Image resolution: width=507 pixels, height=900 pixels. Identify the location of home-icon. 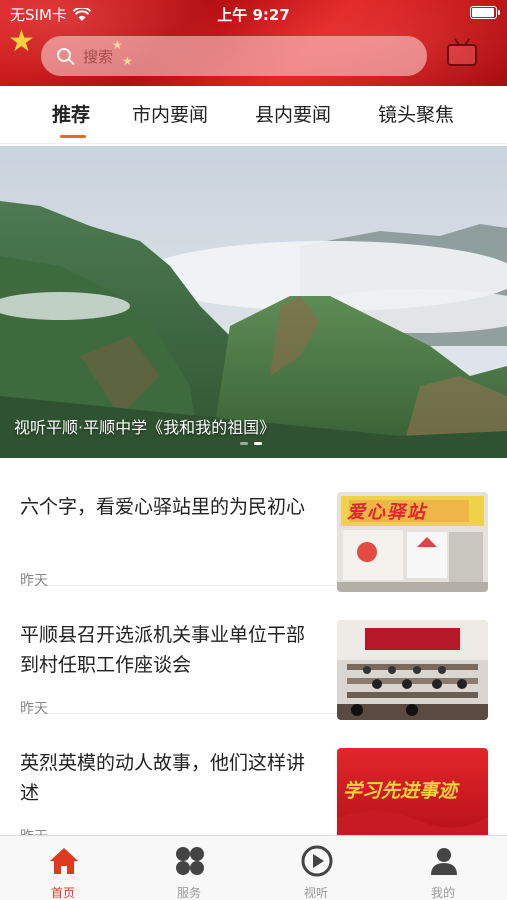
(64, 861).